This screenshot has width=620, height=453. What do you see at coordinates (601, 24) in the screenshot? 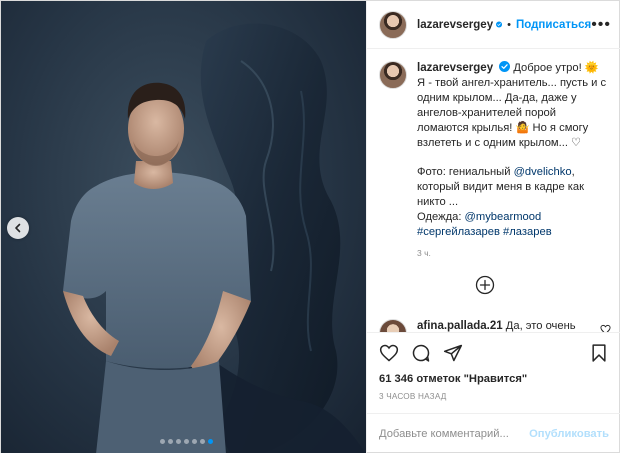
I see `more-options-button: •••` at bounding box center [601, 24].